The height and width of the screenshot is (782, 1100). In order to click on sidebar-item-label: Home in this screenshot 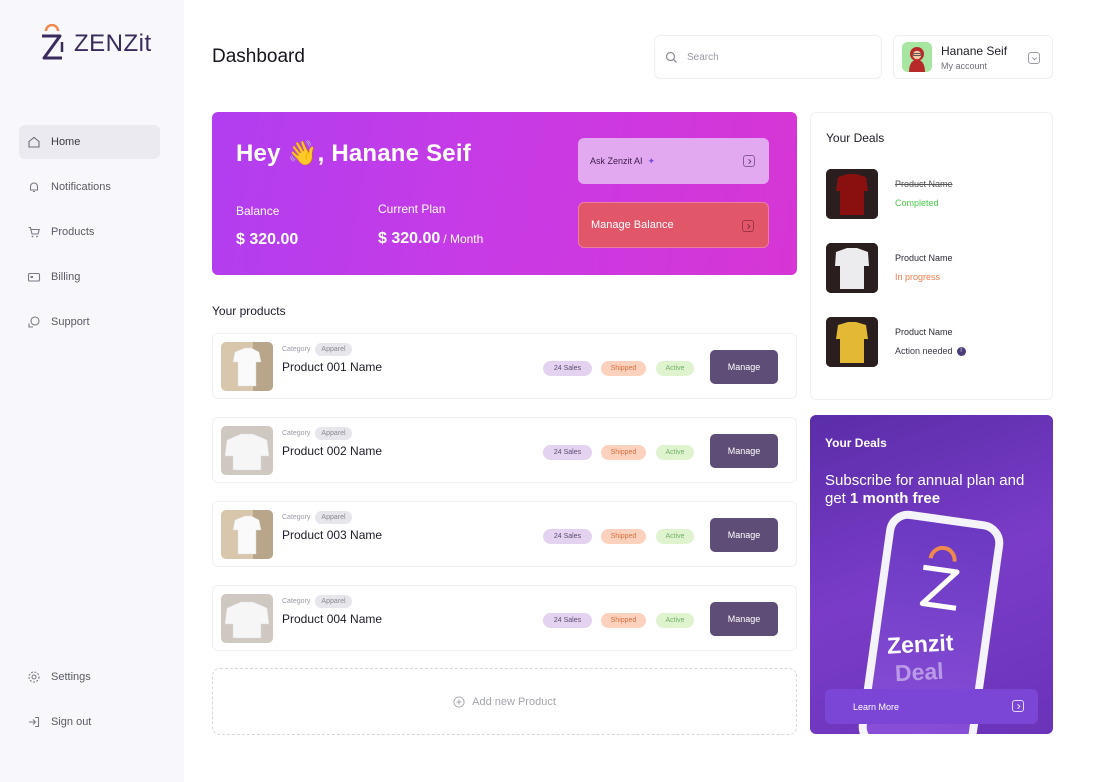, I will do `click(66, 142)`.